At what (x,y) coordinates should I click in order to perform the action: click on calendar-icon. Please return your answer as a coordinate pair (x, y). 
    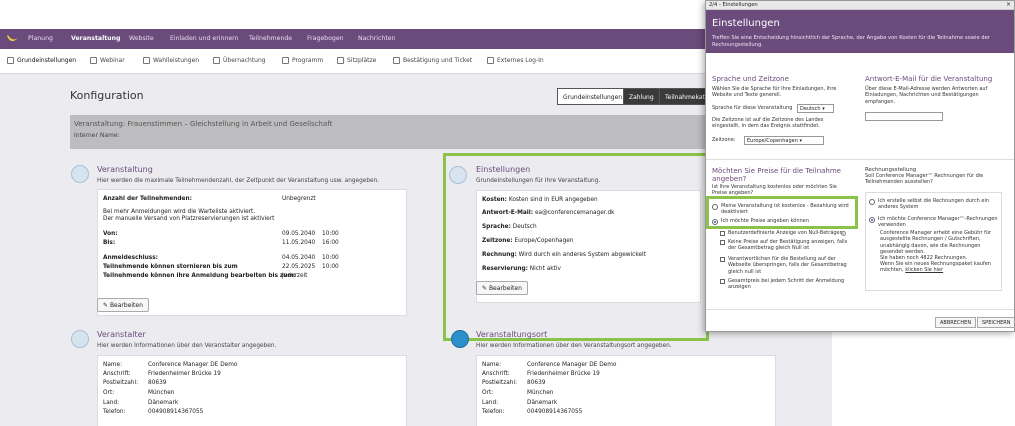
    Looking at the image, I should click on (285, 60).